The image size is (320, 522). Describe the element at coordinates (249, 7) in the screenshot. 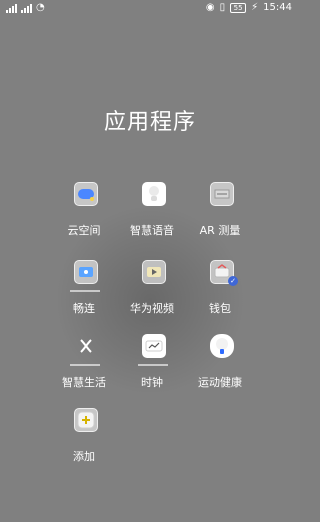

I see `status-right: ◉ ▯ 55 ⚡ 15:44` at that location.